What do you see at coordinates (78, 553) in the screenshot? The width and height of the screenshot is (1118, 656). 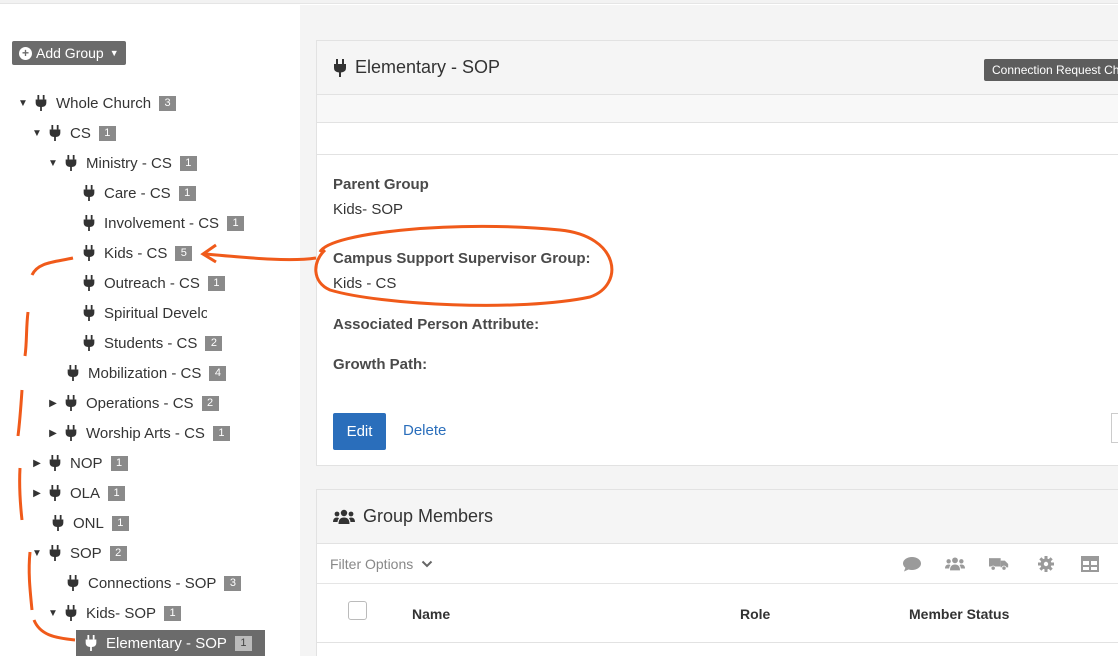 I see `tree-item: ▼ SOP 2` at bounding box center [78, 553].